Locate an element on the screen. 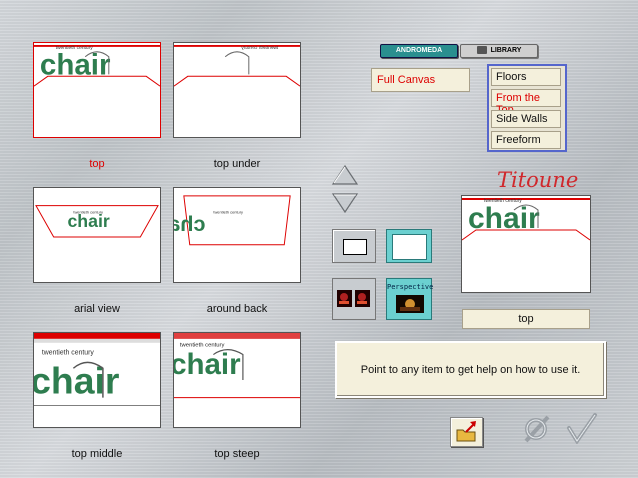 The height and width of the screenshot is (478, 638). small-frame-icon is located at coordinates (355, 247).